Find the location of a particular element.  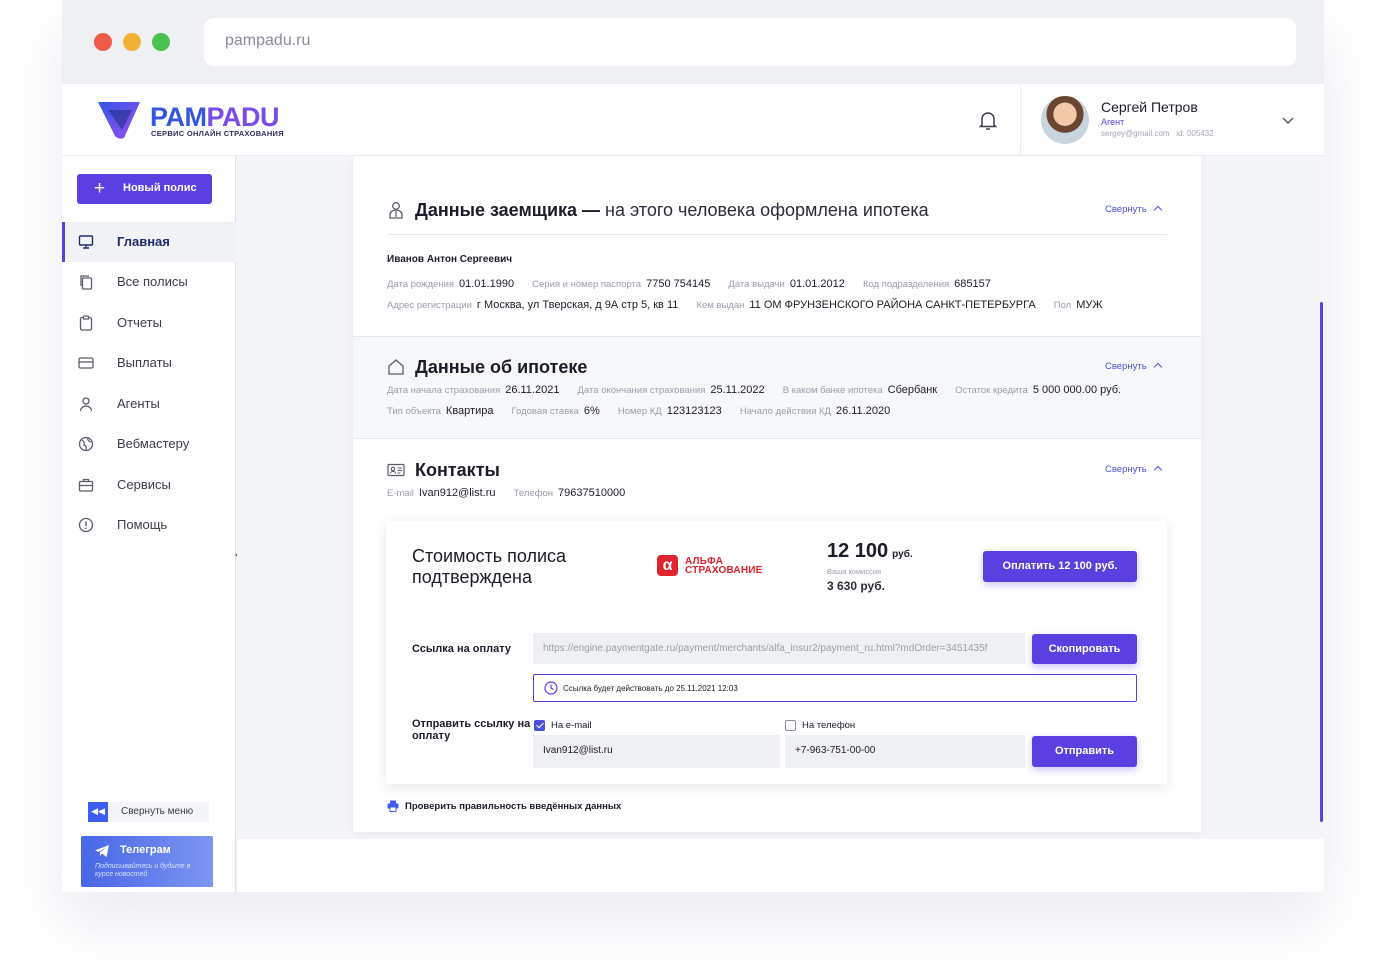

mortgage-title: Данные об ипотеке is located at coordinates (501, 367).